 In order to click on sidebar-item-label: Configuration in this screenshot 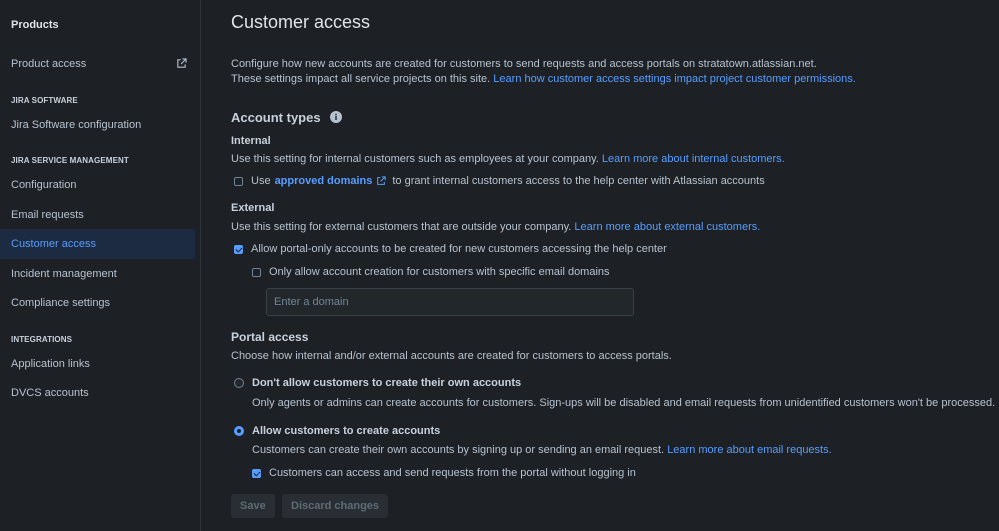, I will do `click(44, 185)`.